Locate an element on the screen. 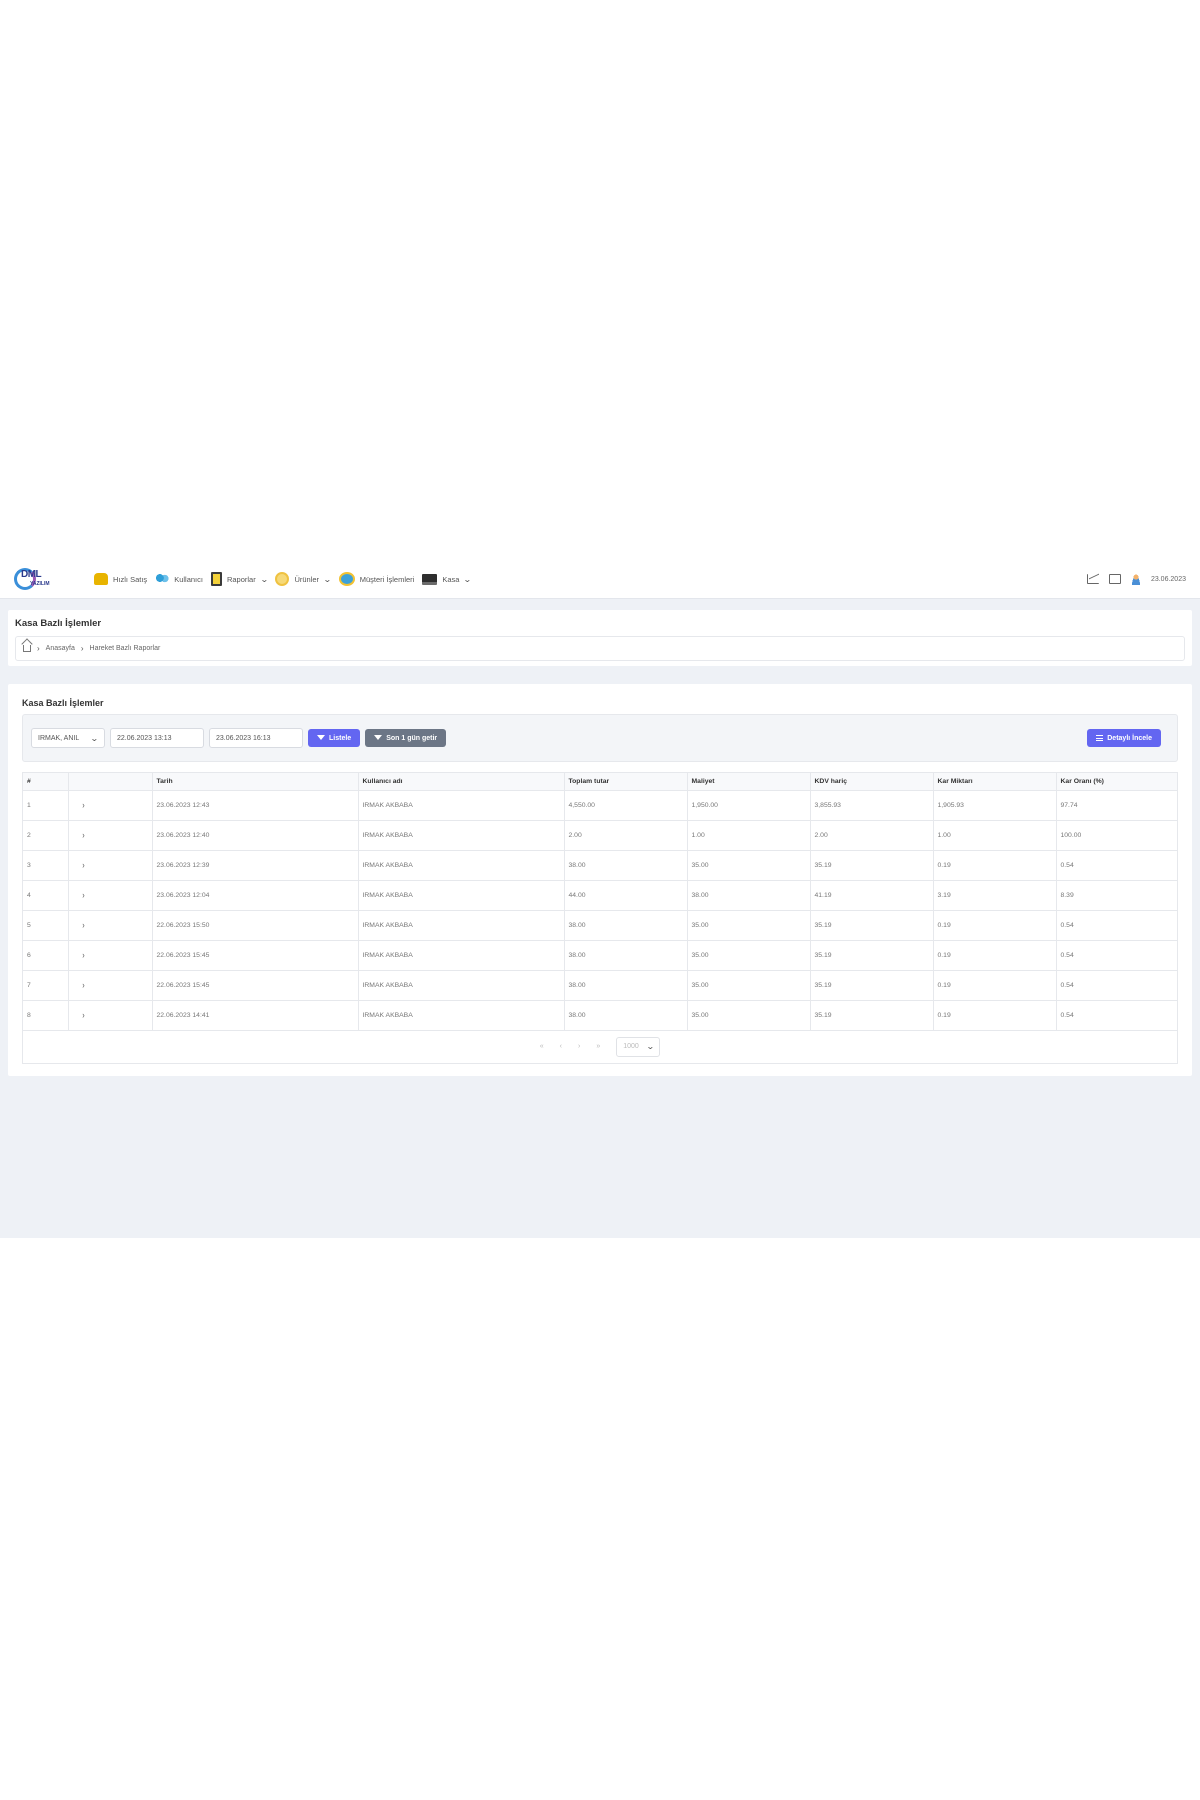 The image size is (1200, 1800). table-cell: 0.54 is located at coordinates (1116, 955).